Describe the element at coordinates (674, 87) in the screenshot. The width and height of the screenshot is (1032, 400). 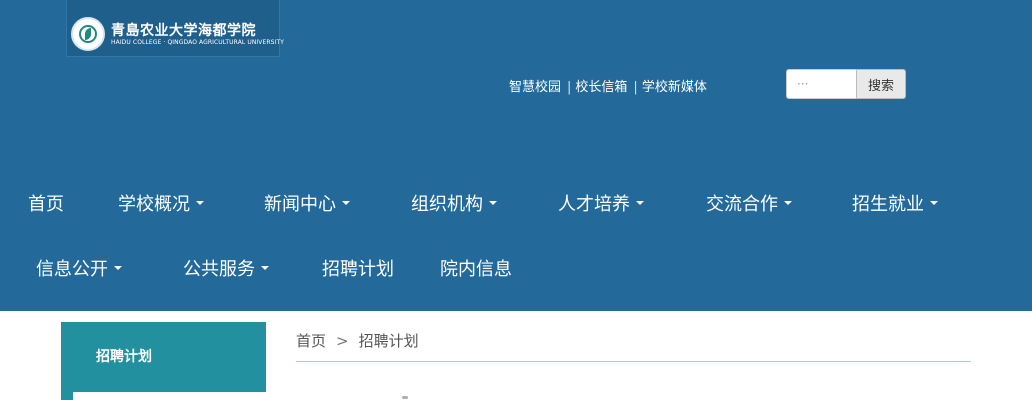
I see `top-link-new-media: 学校新媒体` at that location.